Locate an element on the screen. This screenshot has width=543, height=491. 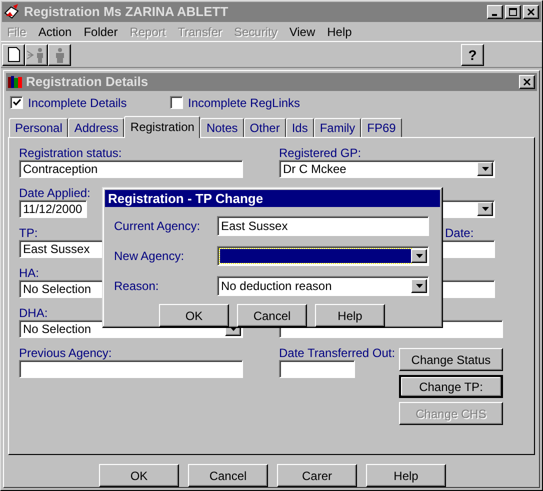
field-label: Current Agency: is located at coordinates (158, 226).